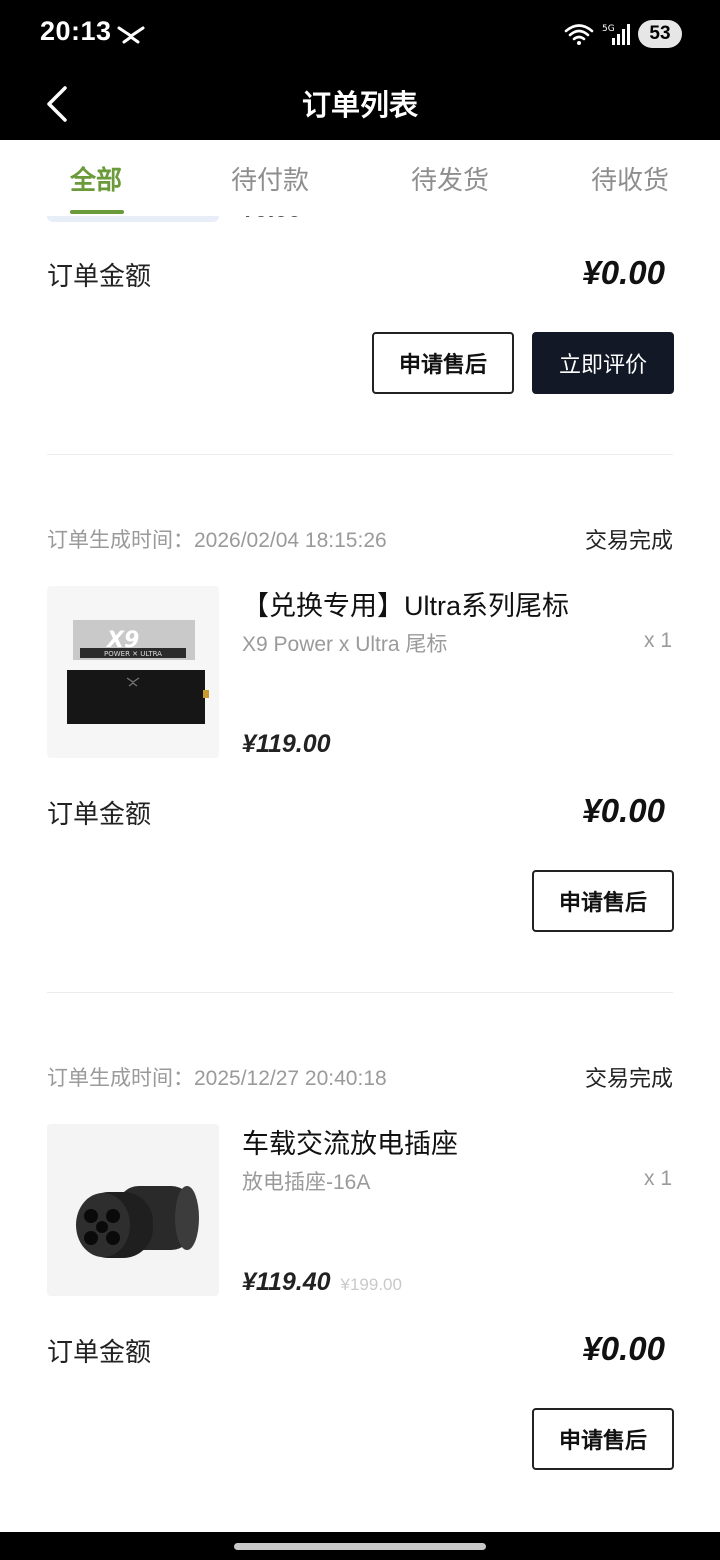 The height and width of the screenshot is (1560, 720). I want to click on status-bar: 20:13 5G 53, so click(360, 34).